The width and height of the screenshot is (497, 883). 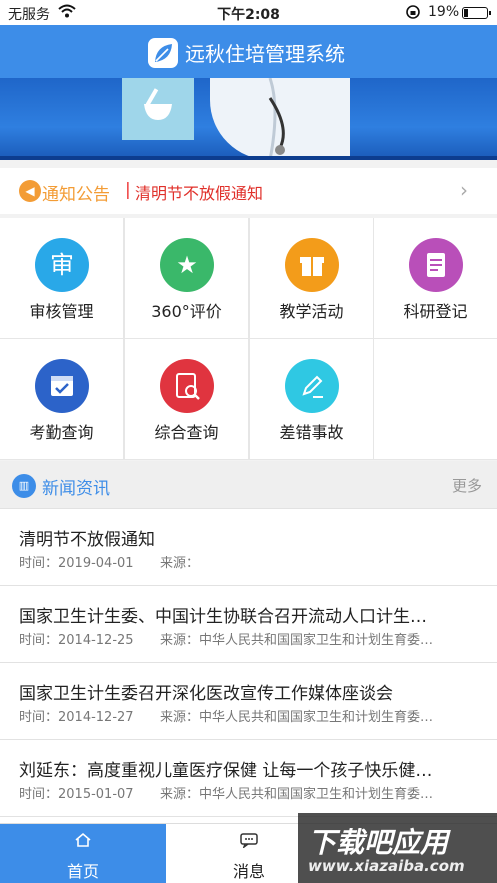 I want to click on search-document-icon, so click(x=187, y=386).